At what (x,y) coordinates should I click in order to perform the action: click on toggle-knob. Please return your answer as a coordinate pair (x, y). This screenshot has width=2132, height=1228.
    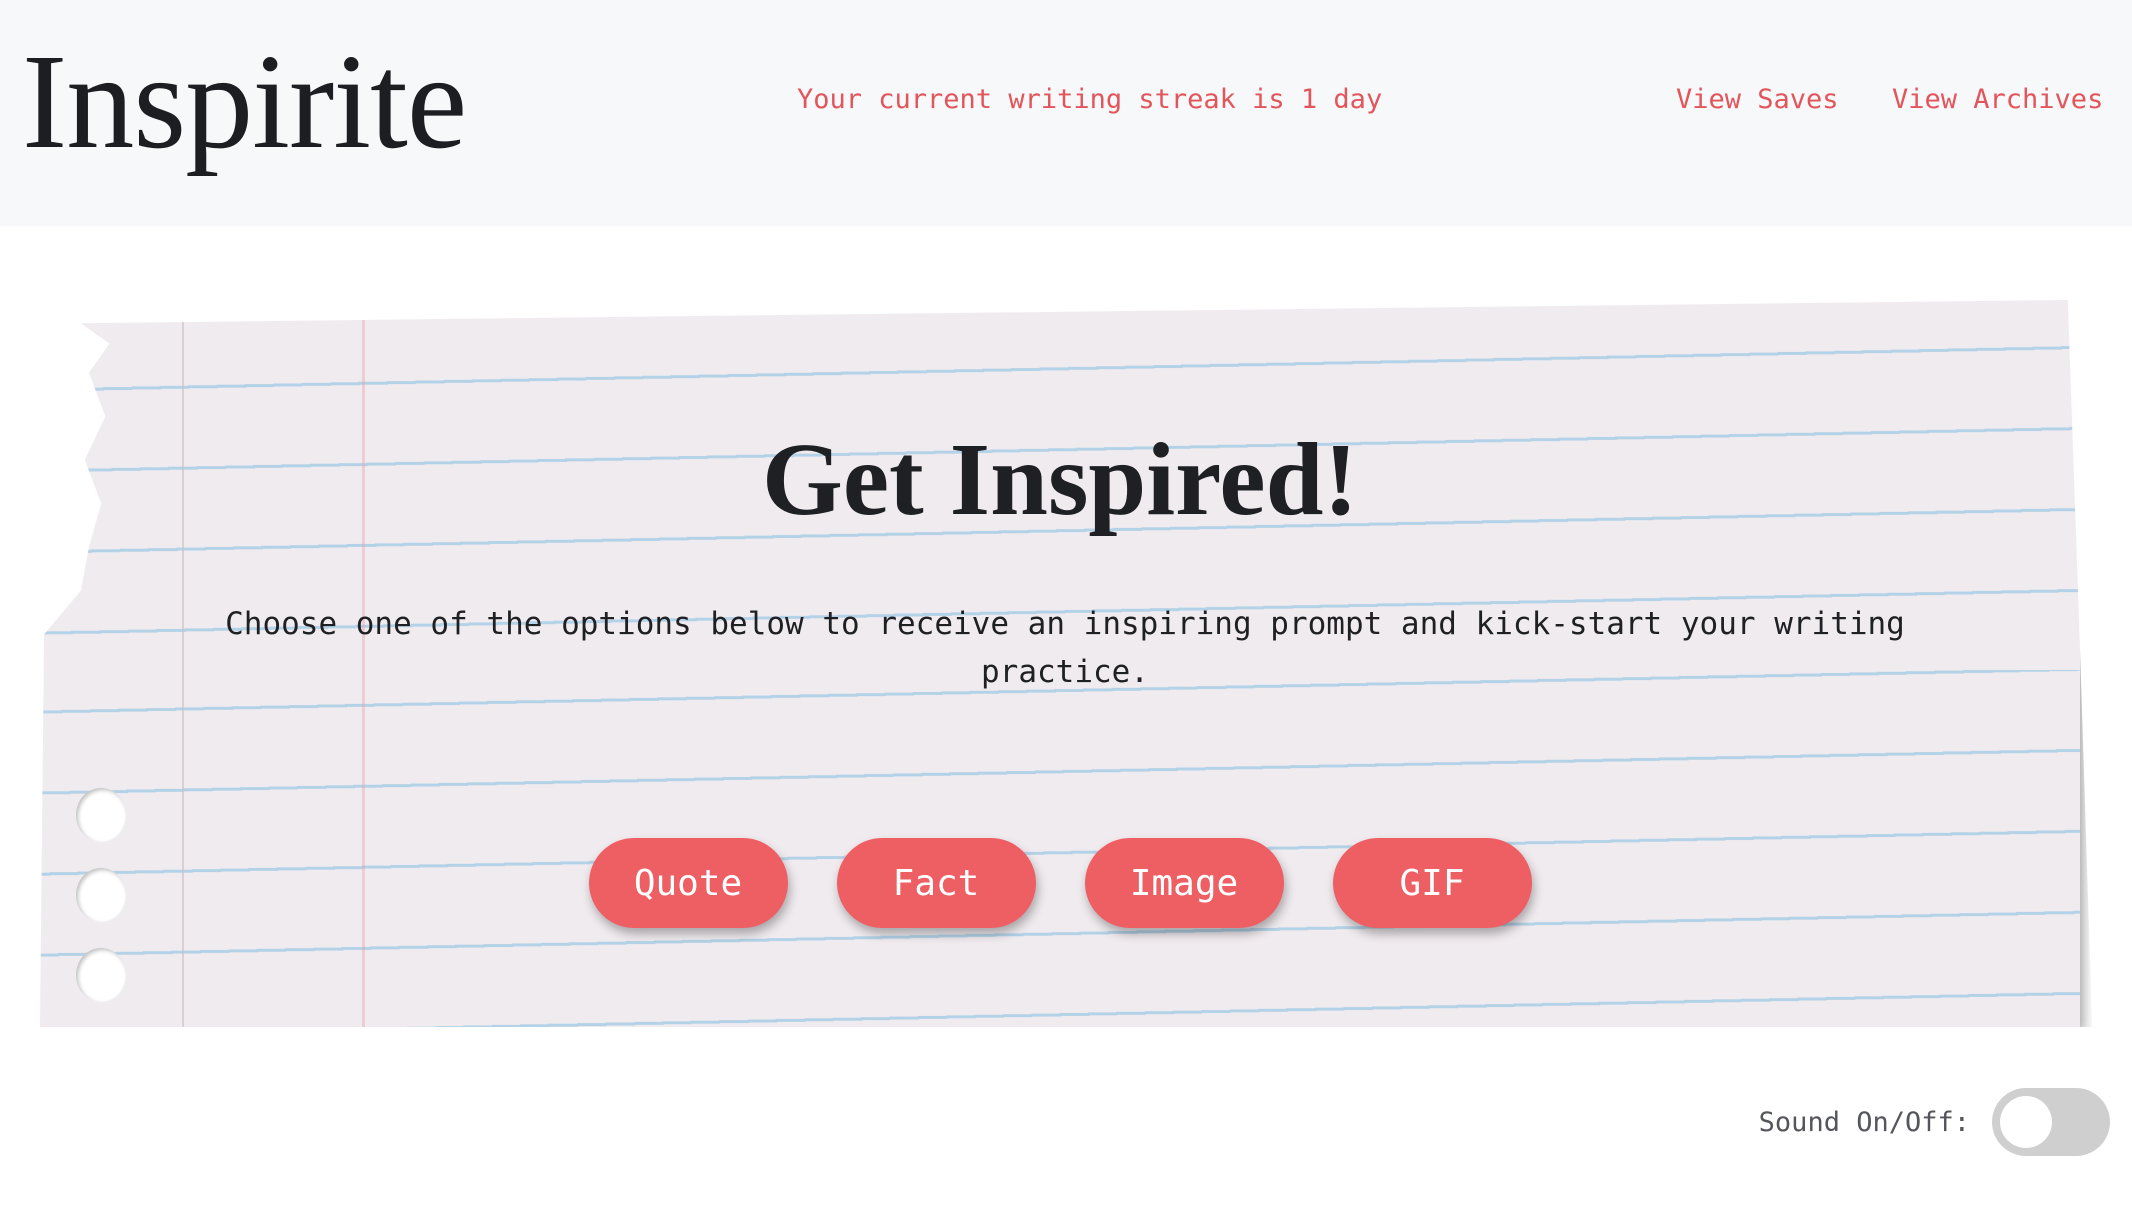
    Looking at the image, I should click on (2026, 1122).